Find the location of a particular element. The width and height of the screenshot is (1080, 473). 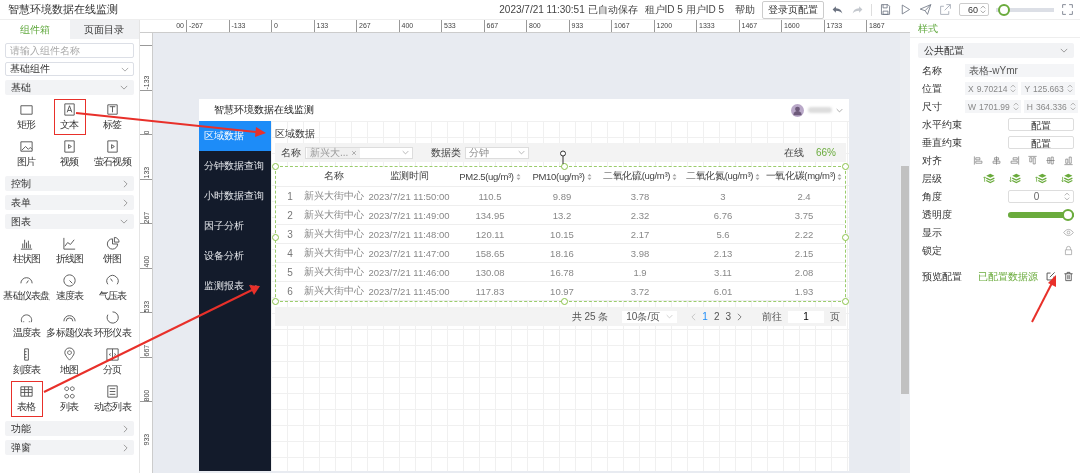

datasource-status: 已配置数据源 is located at coordinates (1008, 276).